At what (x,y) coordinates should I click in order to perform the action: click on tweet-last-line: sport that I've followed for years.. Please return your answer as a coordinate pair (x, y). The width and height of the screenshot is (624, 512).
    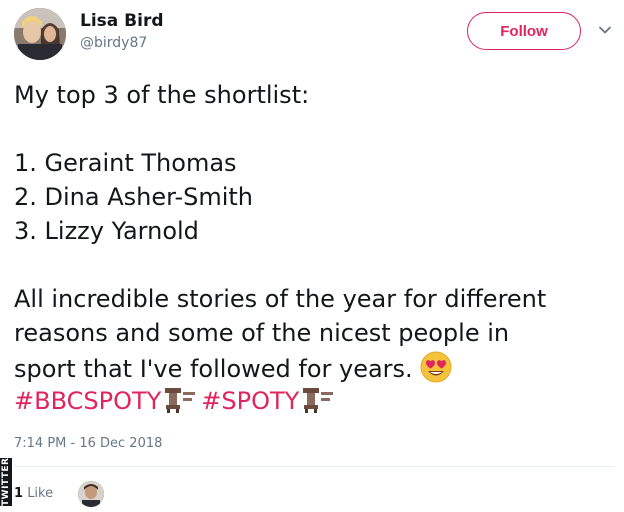
    Looking at the image, I should click on (314, 367).